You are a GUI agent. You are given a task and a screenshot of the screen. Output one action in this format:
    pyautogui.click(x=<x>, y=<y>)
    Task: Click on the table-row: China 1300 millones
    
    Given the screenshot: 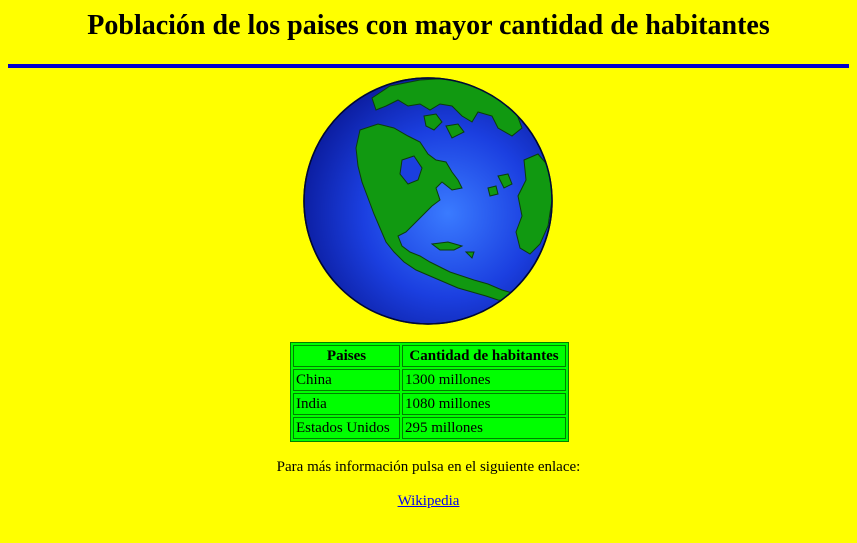 What is the action you would take?
    pyautogui.click(x=429, y=380)
    